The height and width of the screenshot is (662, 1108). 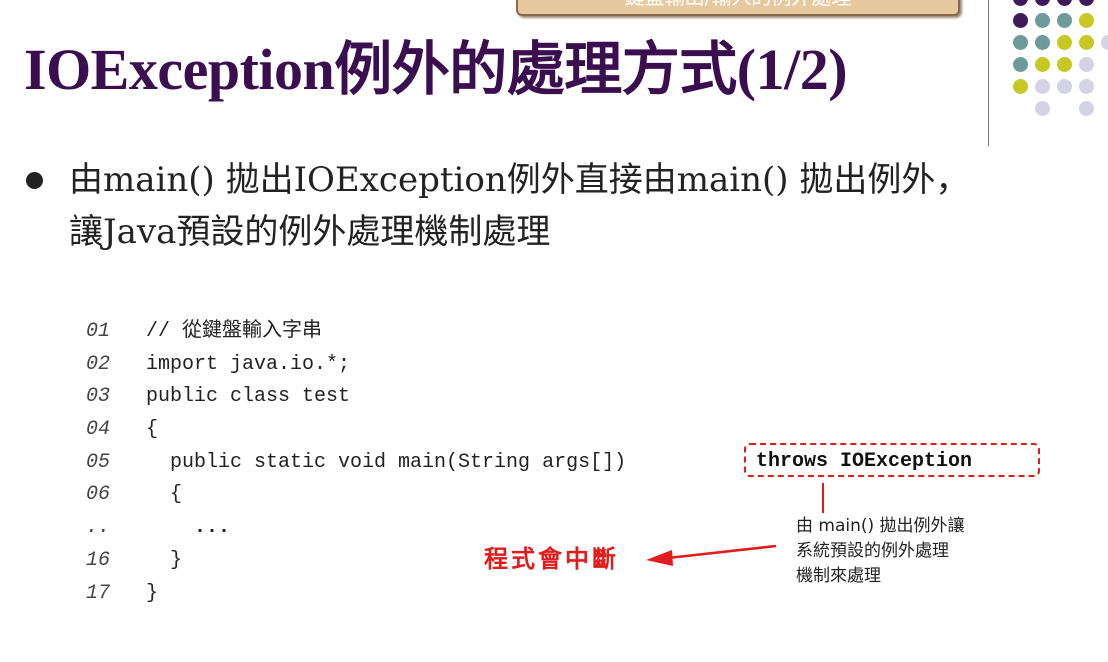 I want to click on line-number: 04, so click(x=98, y=430).